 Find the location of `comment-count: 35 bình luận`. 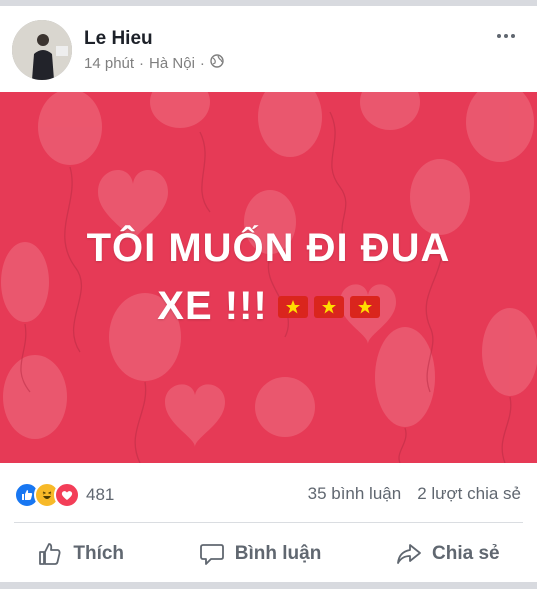

comment-count: 35 bình luận is located at coordinates (355, 494).